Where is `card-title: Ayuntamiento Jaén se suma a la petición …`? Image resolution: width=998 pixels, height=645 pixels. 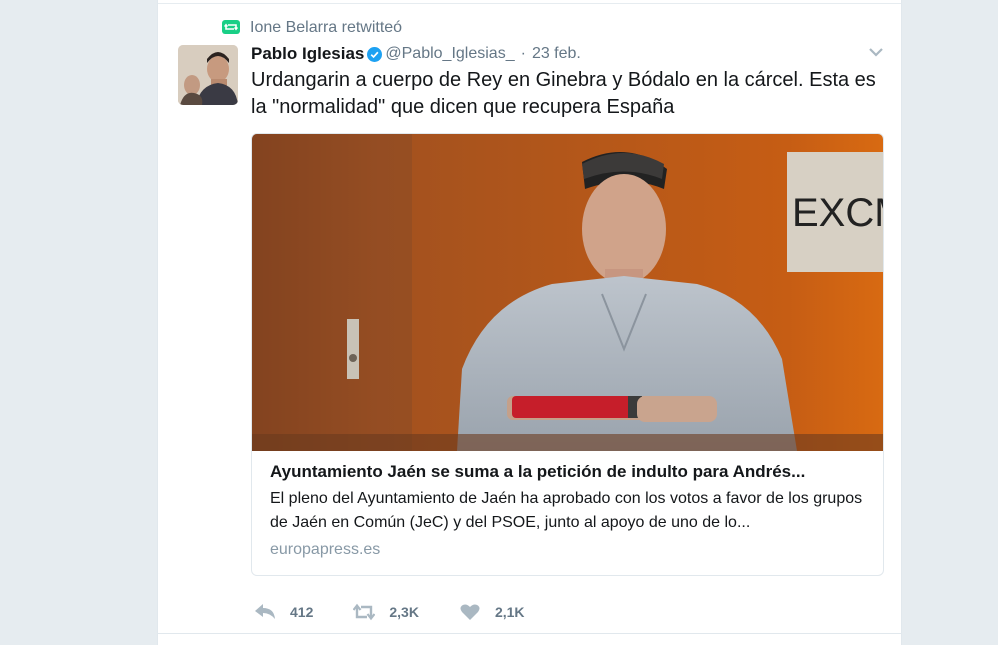 card-title: Ayuntamiento Jaén se suma a la petición … is located at coordinates (570, 472).